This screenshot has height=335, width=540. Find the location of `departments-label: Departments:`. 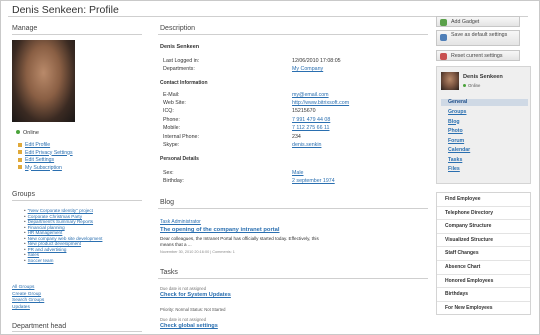

departments-label: Departments: is located at coordinates (179, 69).